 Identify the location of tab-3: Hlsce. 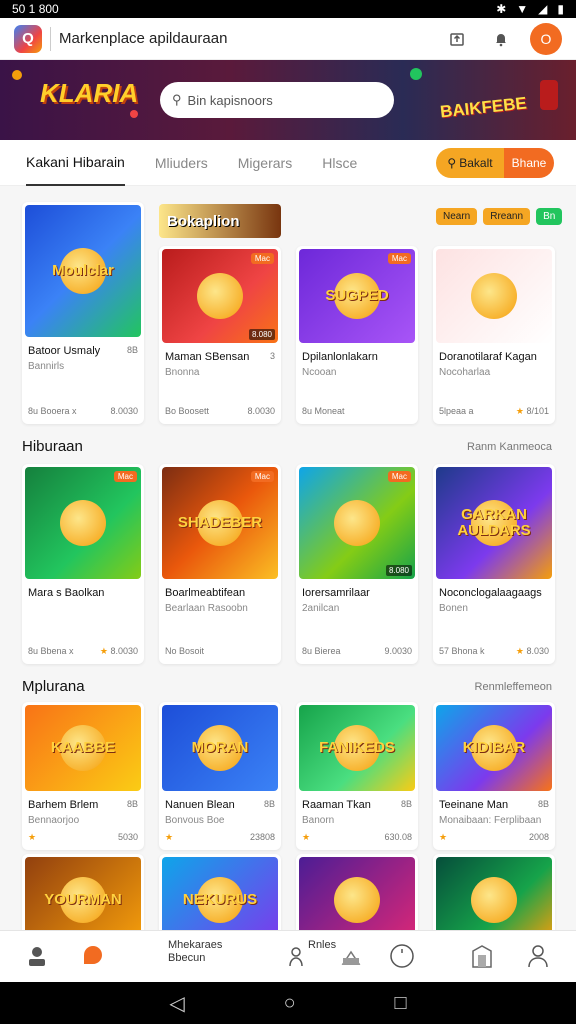
(339, 163).